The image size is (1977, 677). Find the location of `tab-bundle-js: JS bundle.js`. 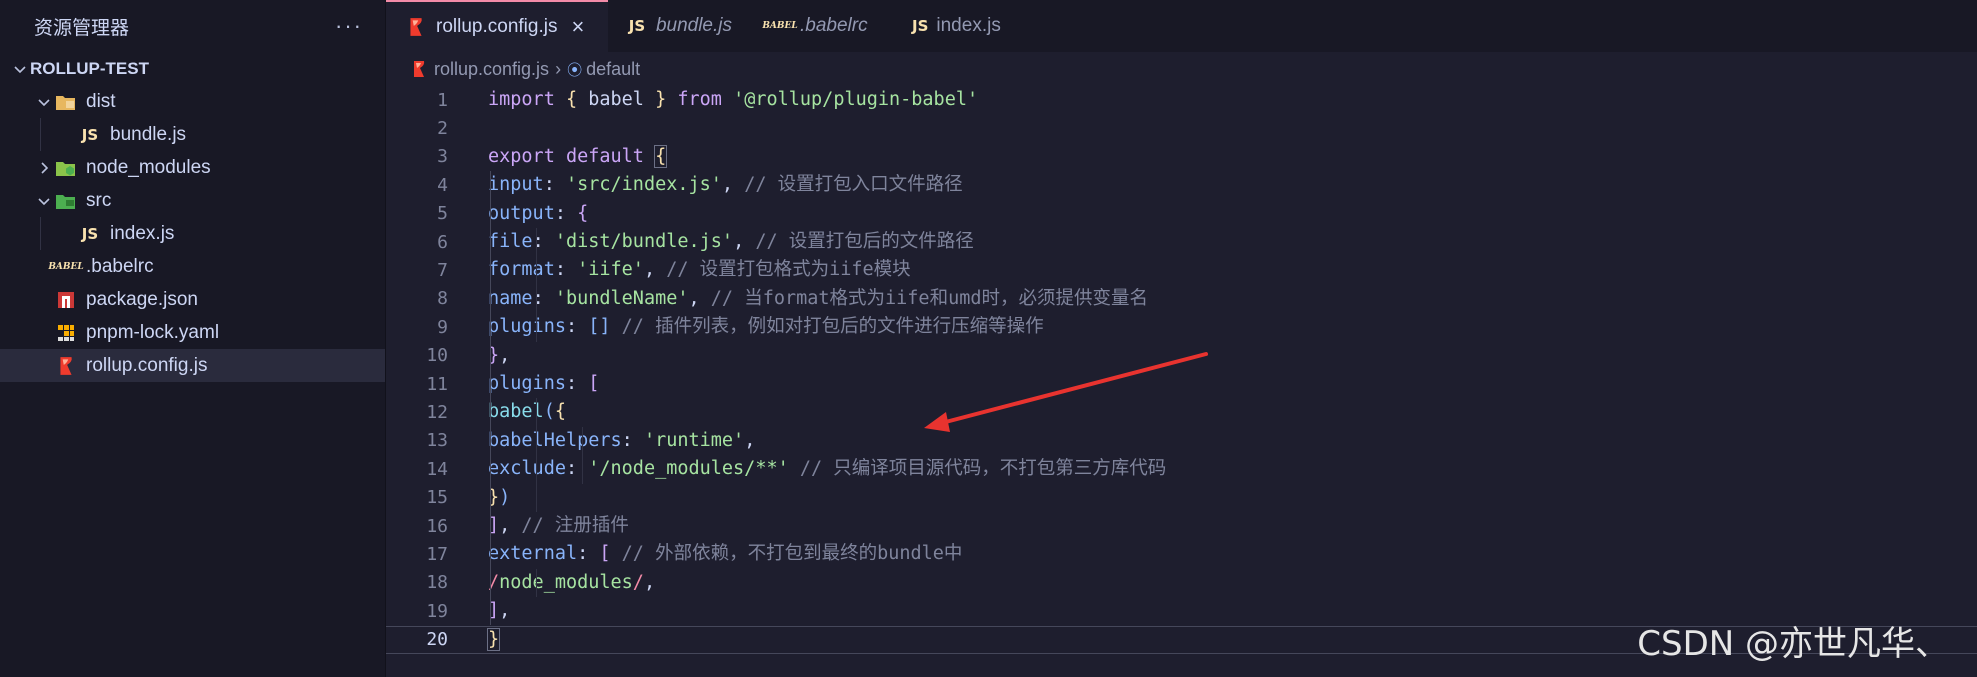

tab-bundle-js: JS bundle.js is located at coordinates (679, 26).